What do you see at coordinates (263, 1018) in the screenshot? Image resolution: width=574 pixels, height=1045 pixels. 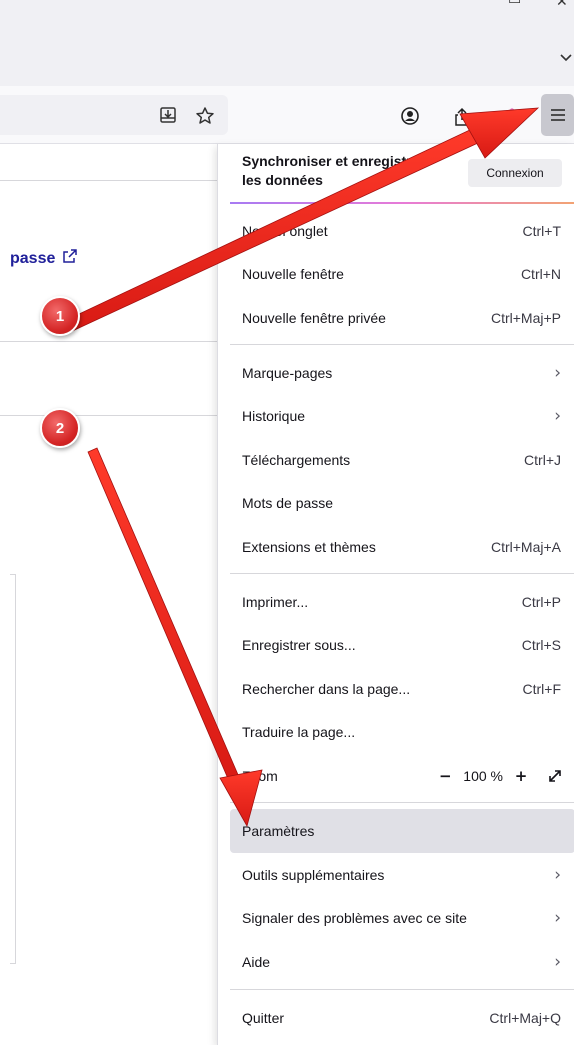 I see `menu-item-label: Quitter` at bounding box center [263, 1018].